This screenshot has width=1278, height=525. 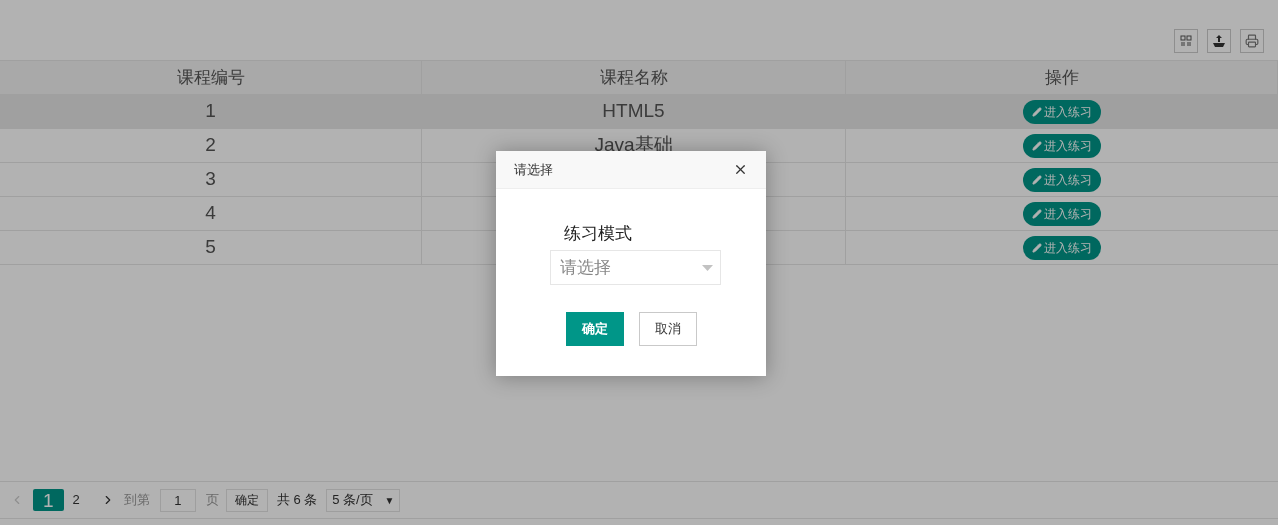 I want to click on field-label: 练习模式, so click(x=598, y=234).